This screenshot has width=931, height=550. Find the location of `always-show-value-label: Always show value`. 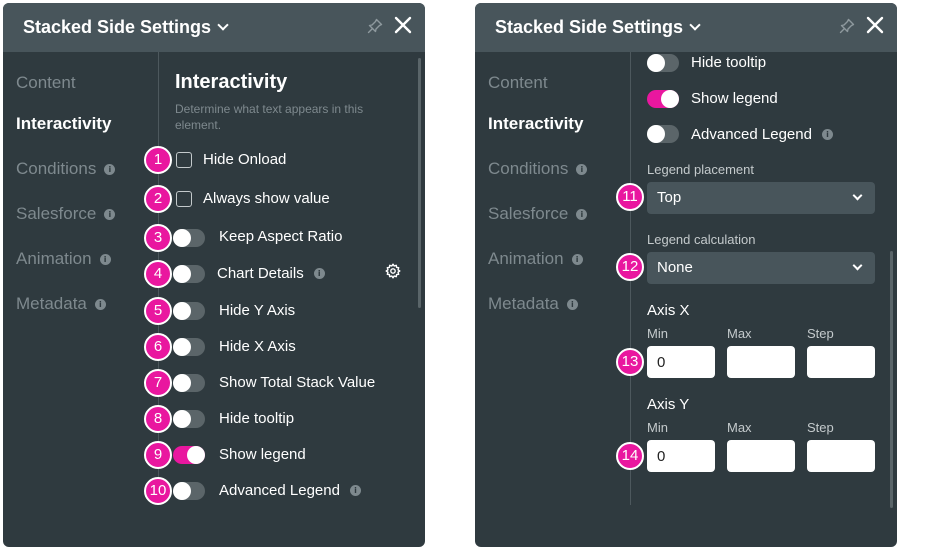

always-show-value-label: Always show value is located at coordinates (266, 198).